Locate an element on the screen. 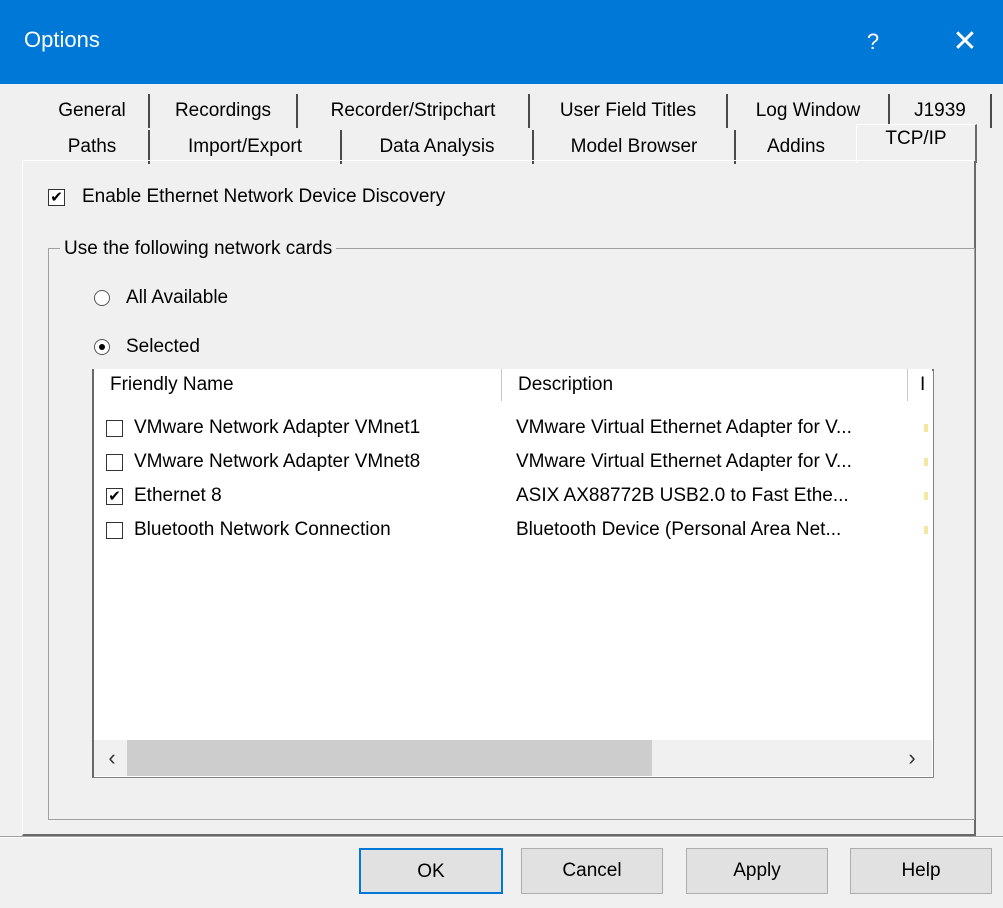  window-title: Options is located at coordinates (62, 39).